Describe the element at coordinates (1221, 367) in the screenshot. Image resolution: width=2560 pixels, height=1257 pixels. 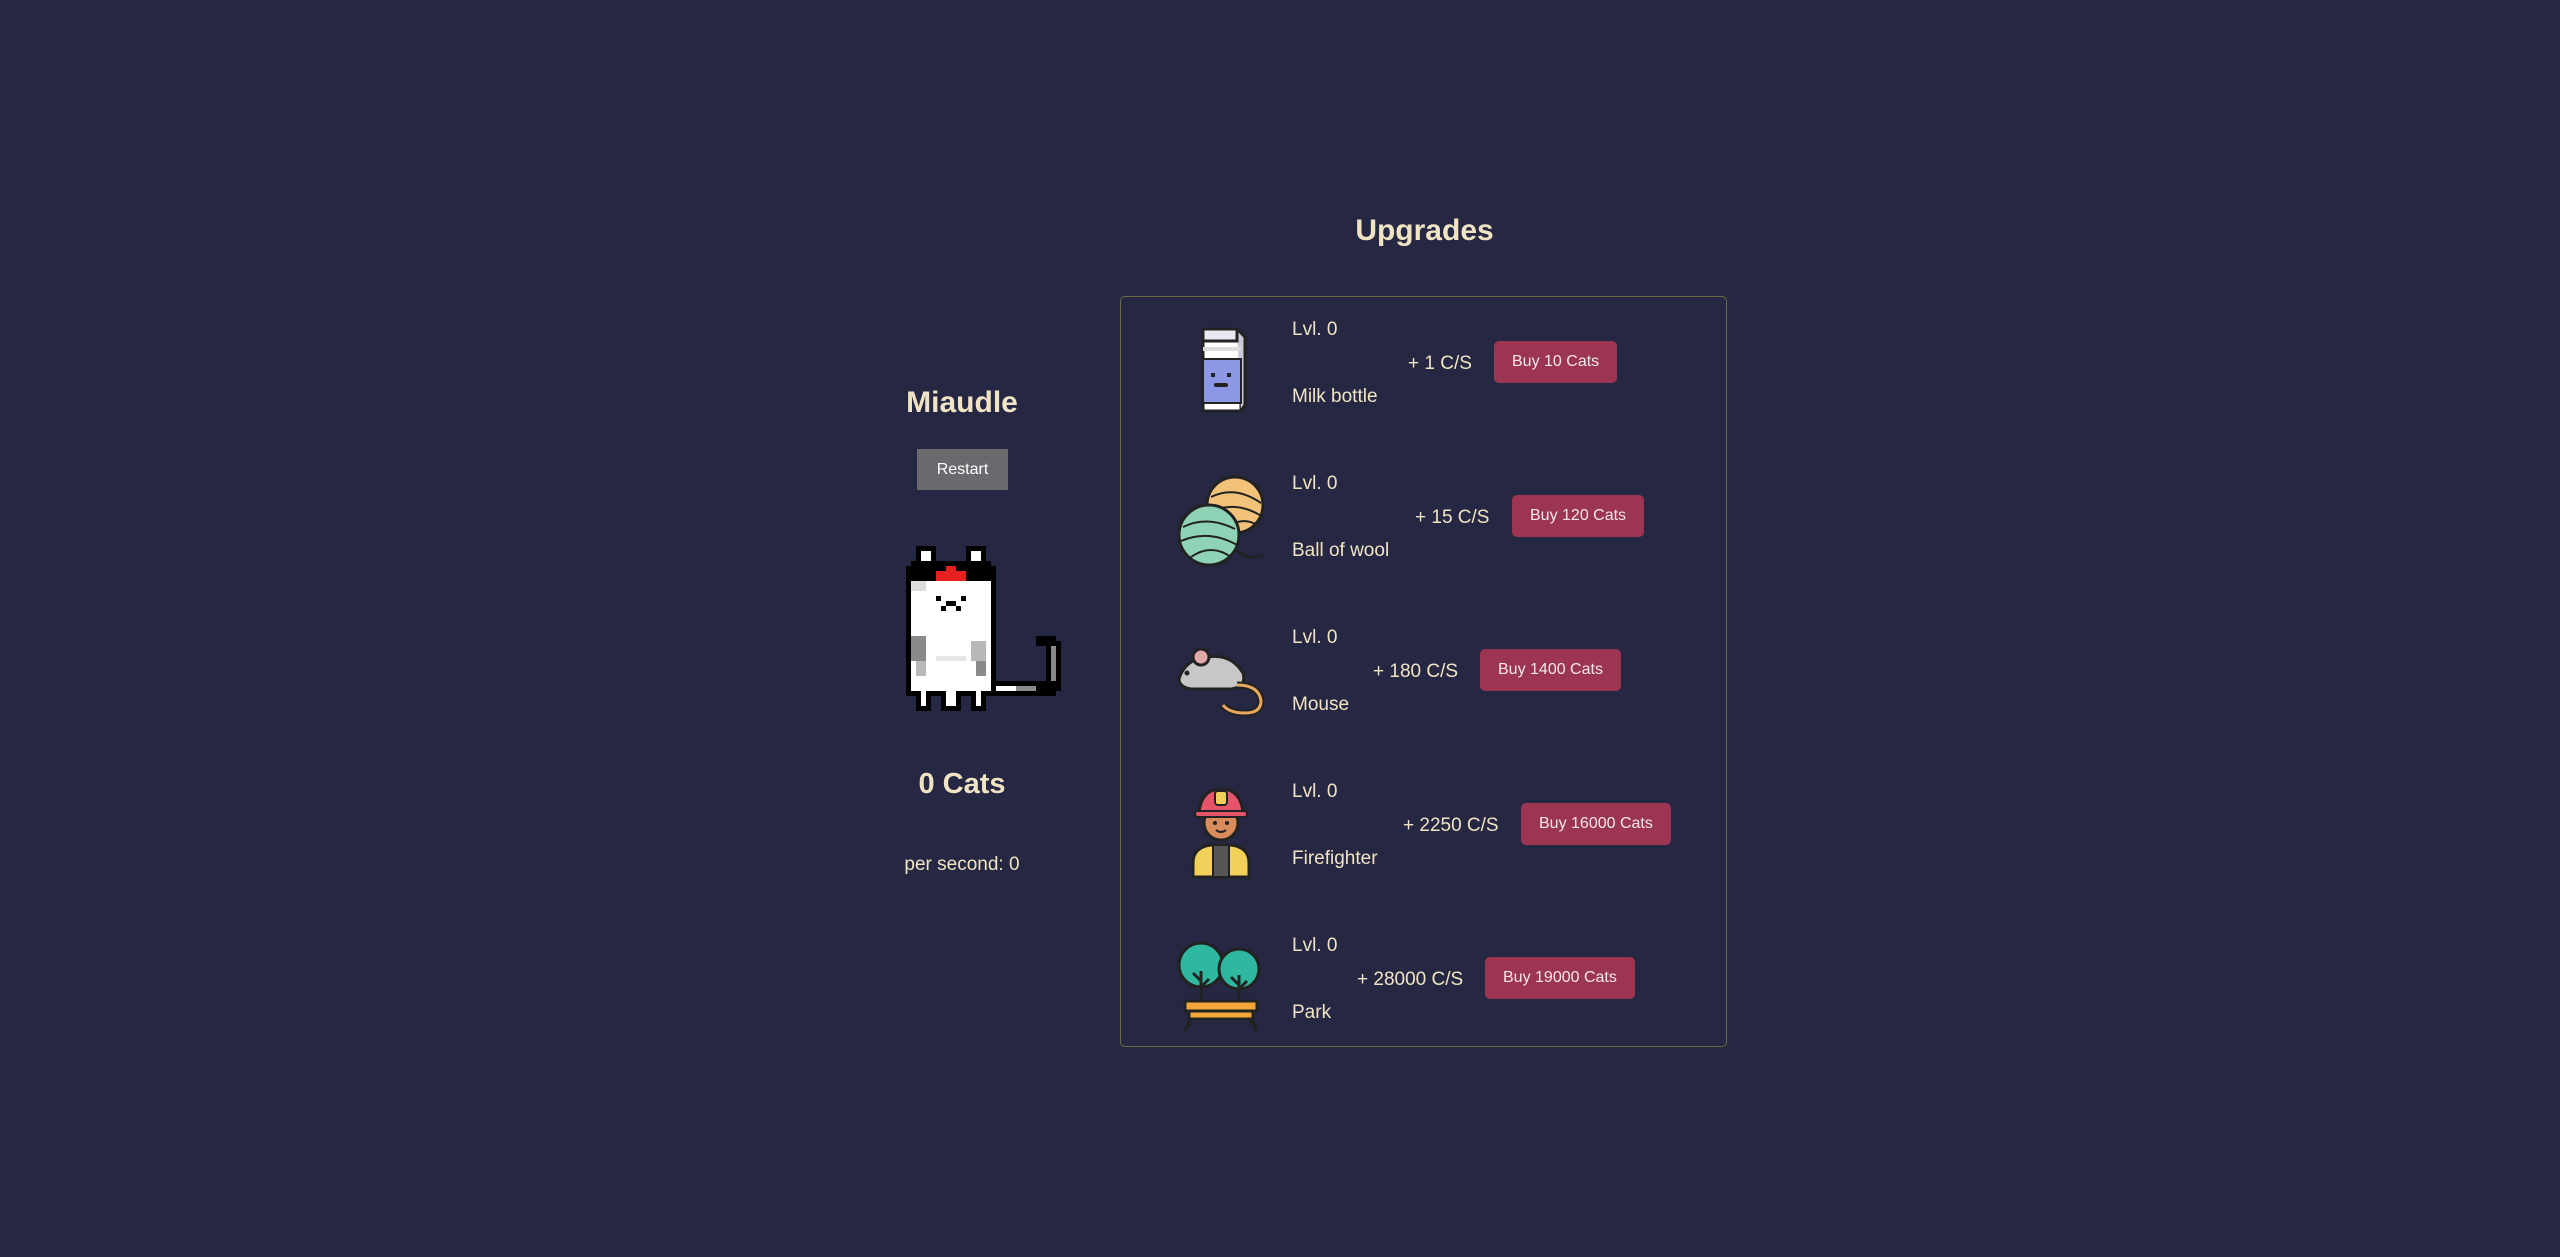
I see `milk-bottle-icon` at that location.